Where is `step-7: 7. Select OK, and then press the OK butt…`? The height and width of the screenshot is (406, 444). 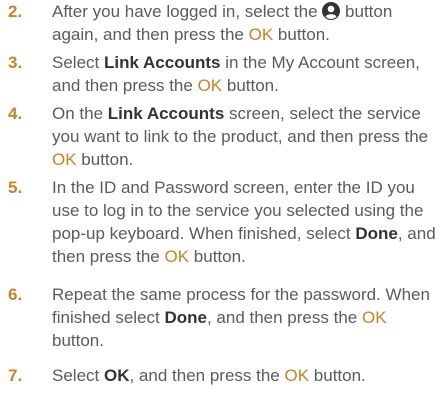
step-7: 7. Select OK, and then press the OK butt… is located at coordinates (223, 375).